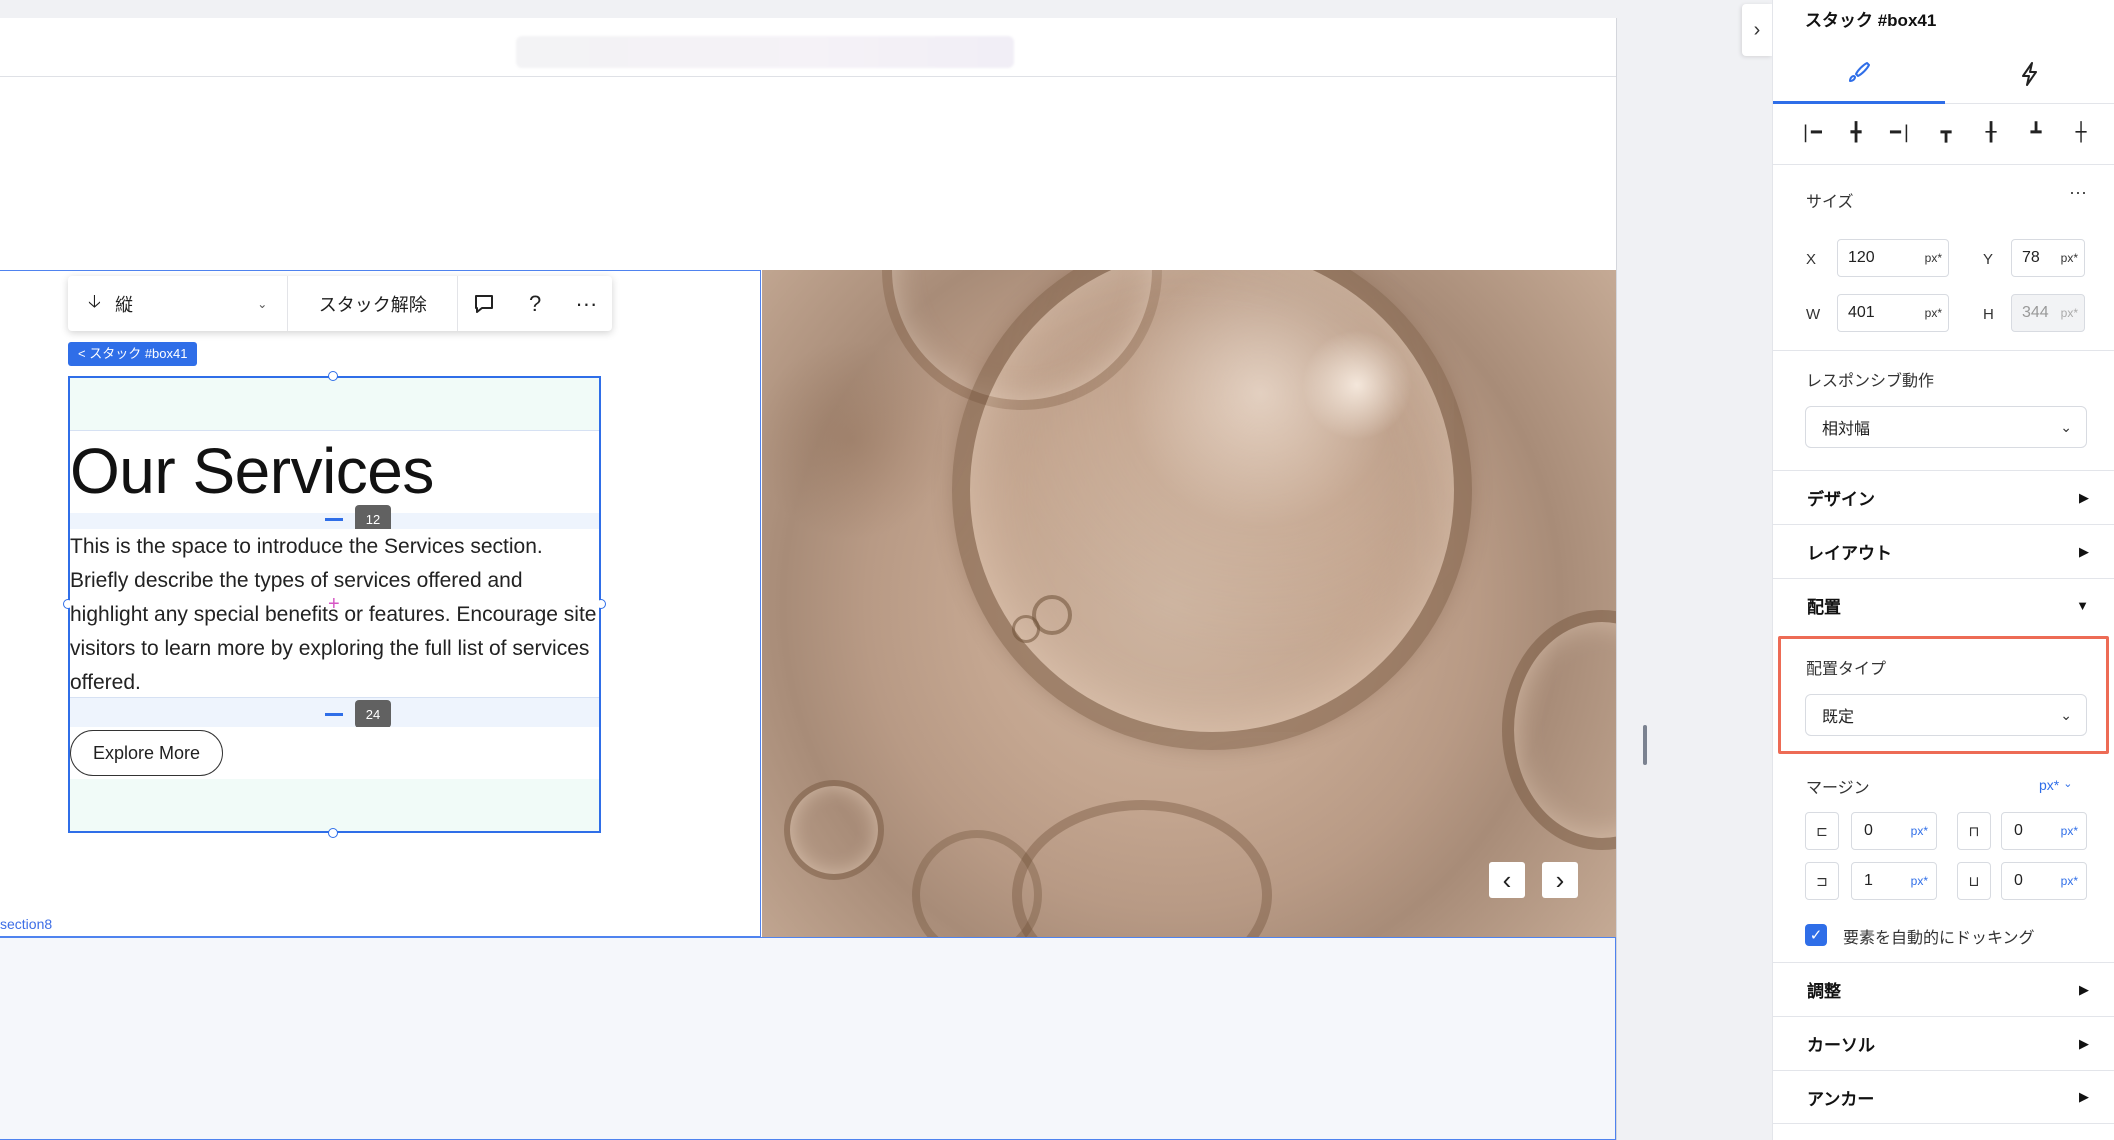 Image resolution: width=2114 pixels, height=1140 pixels. I want to click on size-more-button: ···, so click(2078, 192).